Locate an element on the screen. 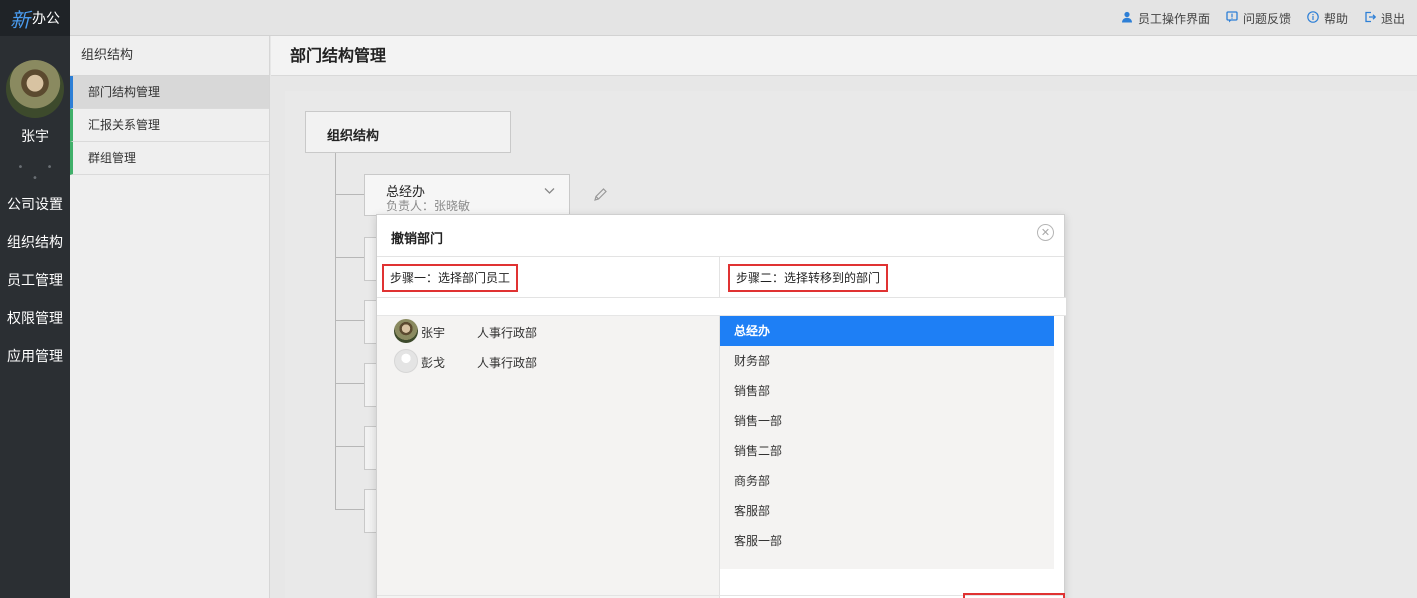  nav-item-company-settings: 公司设置 is located at coordinates (35, 205).